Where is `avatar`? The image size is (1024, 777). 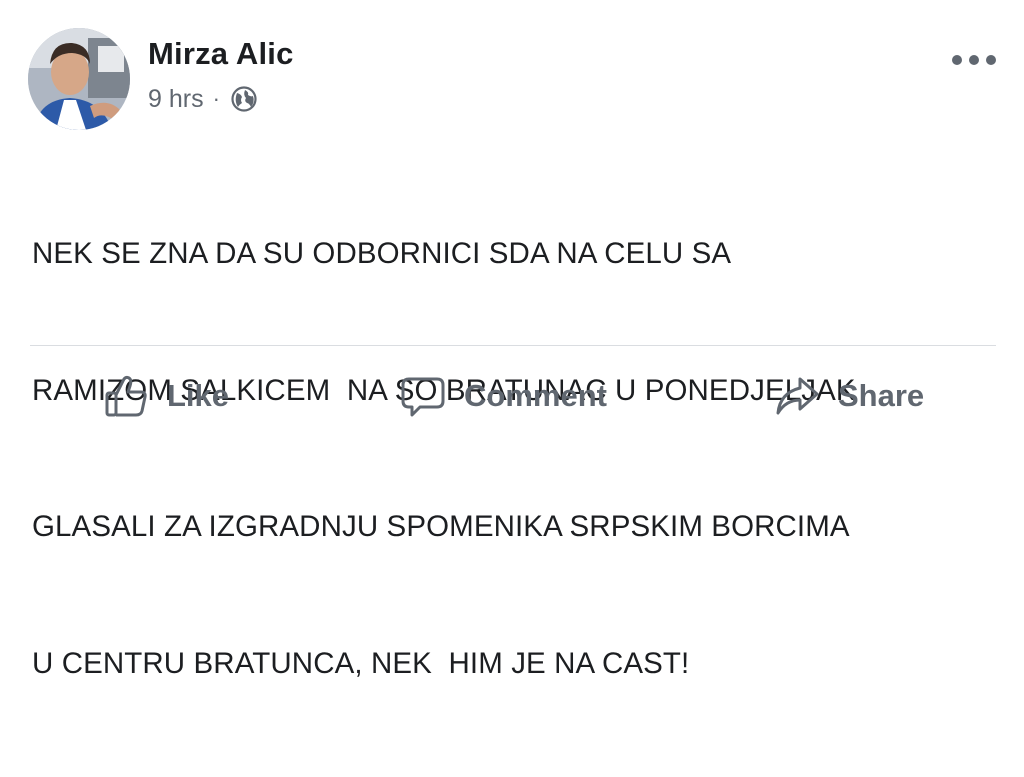
avatar is located at coordinates (79, 79).